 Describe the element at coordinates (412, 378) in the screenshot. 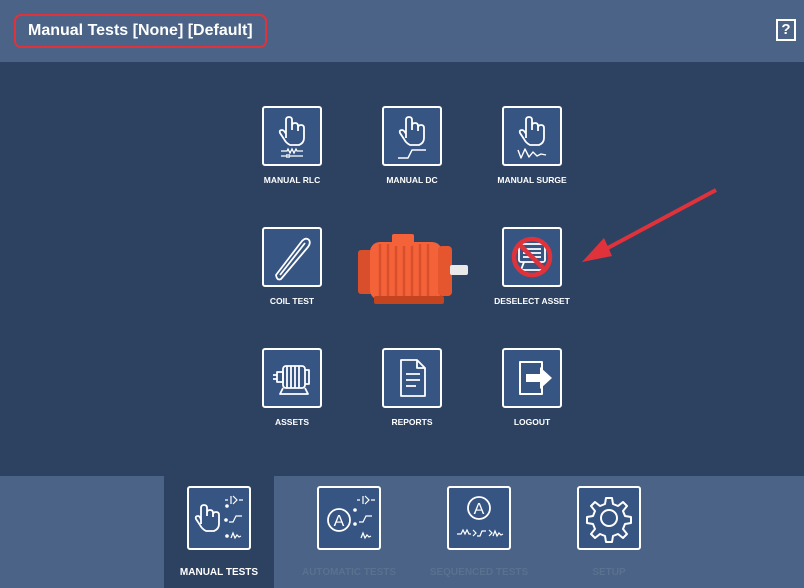

I see `document-icon` at that location.